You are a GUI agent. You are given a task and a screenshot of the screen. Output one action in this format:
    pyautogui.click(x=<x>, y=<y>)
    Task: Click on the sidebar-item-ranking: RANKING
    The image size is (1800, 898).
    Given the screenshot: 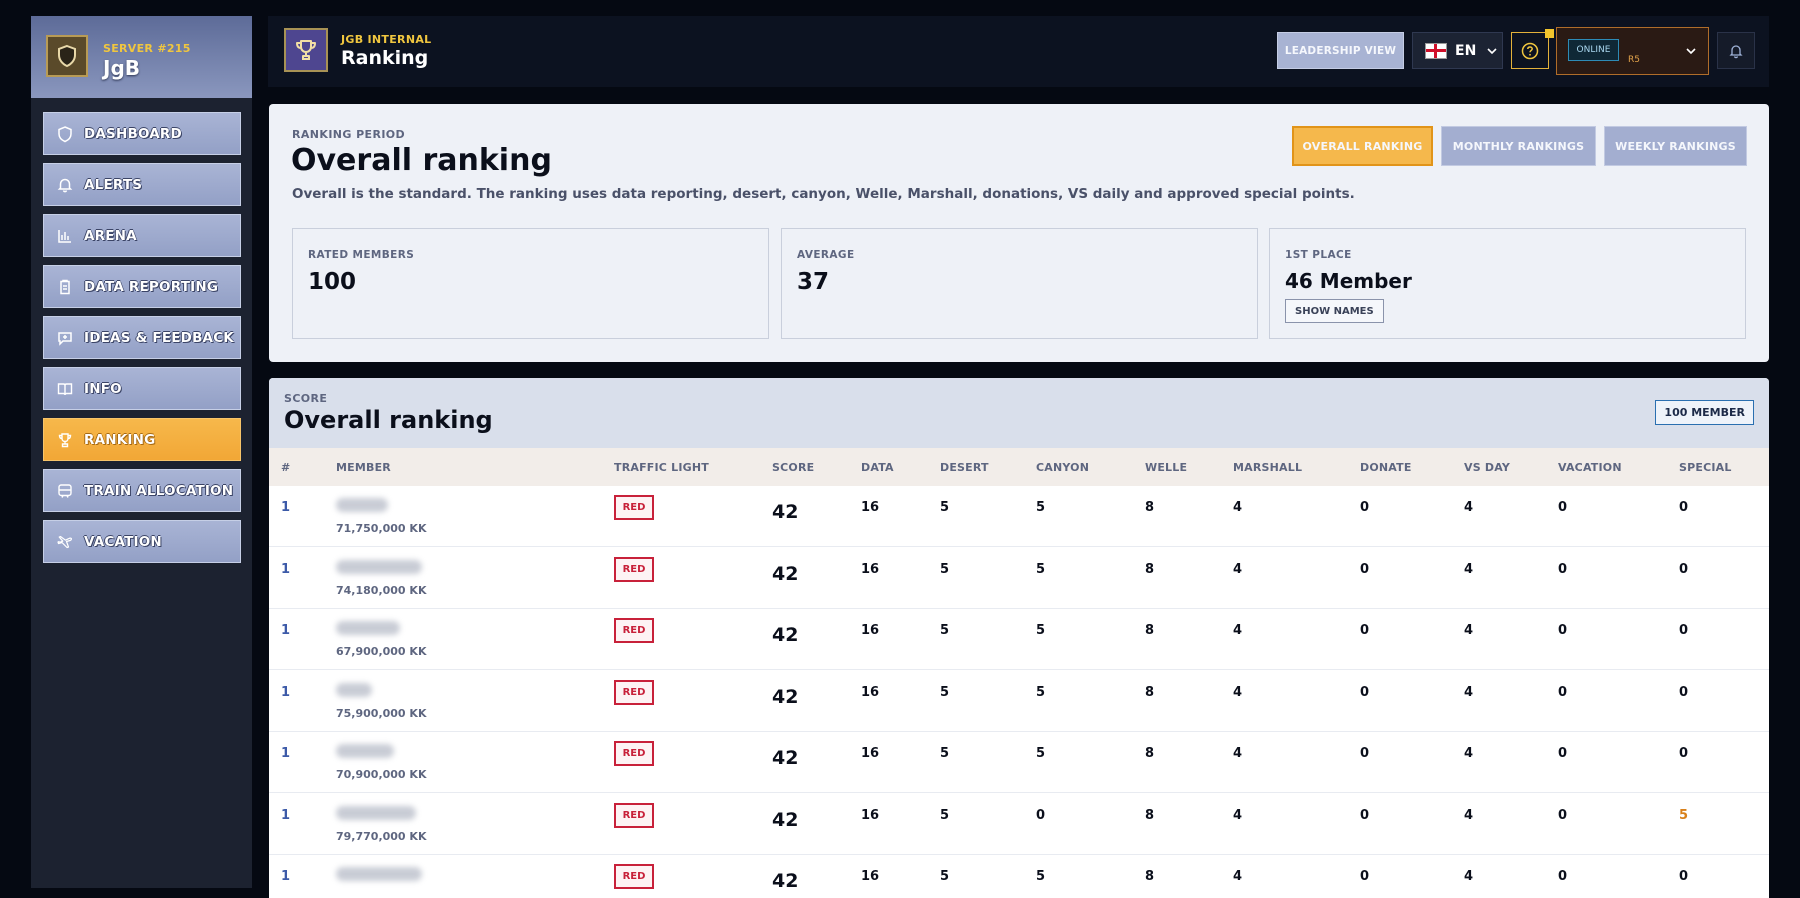 What is the action you would take?
    pyautogui.click(x=142, y=439)
    